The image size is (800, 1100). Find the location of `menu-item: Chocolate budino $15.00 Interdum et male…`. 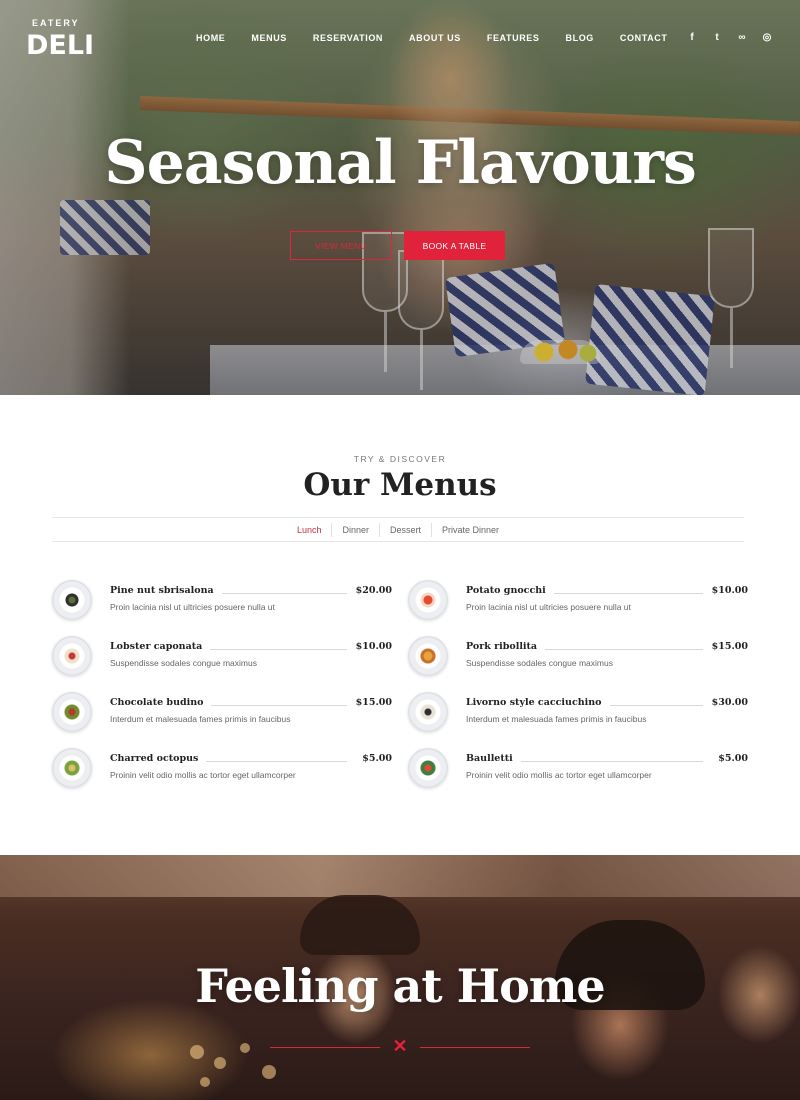

menu-item: Chocolate budino $15.00 Interdum et male… is located at coordinates (222, 712).